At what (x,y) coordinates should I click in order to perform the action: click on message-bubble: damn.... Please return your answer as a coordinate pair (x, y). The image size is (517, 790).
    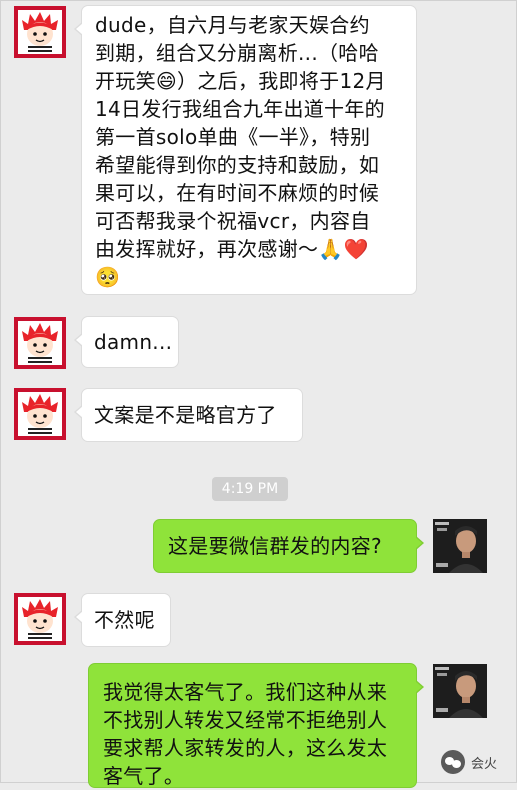
    Looking at the image, I should click on (126, 342).